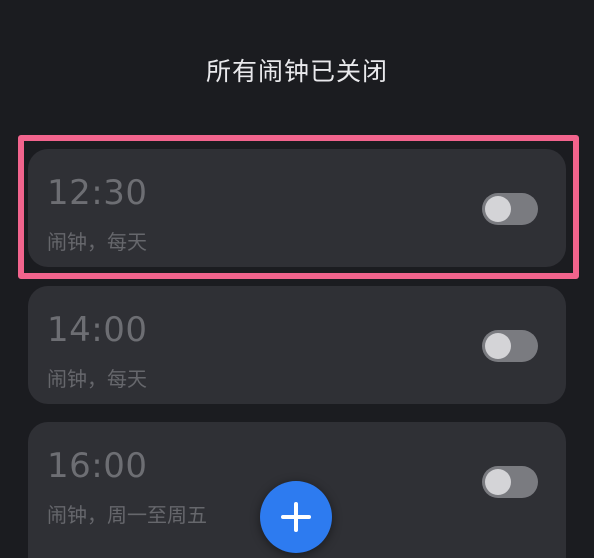 This screenshot has width=594, height=558. I want to click on plus-icon, so click(296, 517).